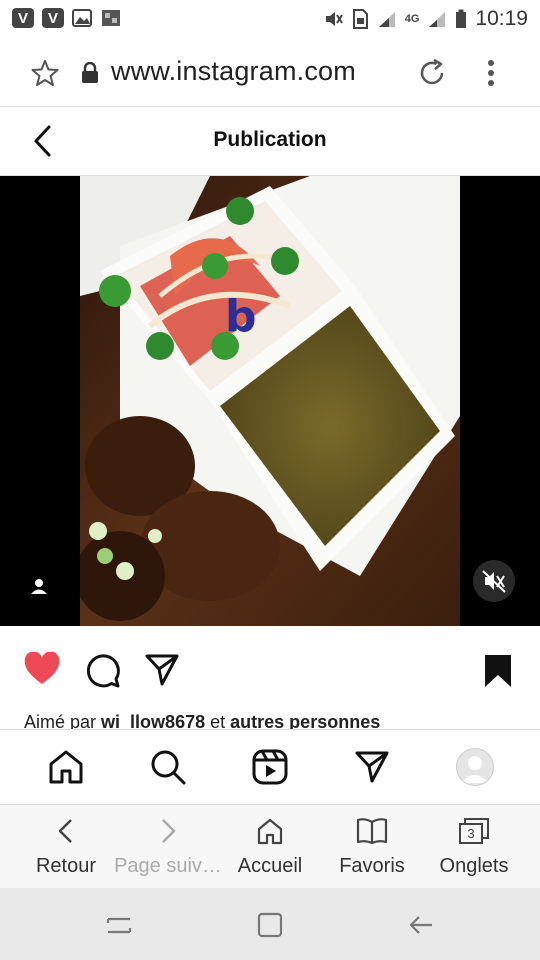  I want to click on recent-apps-icon, so click(119, 925).